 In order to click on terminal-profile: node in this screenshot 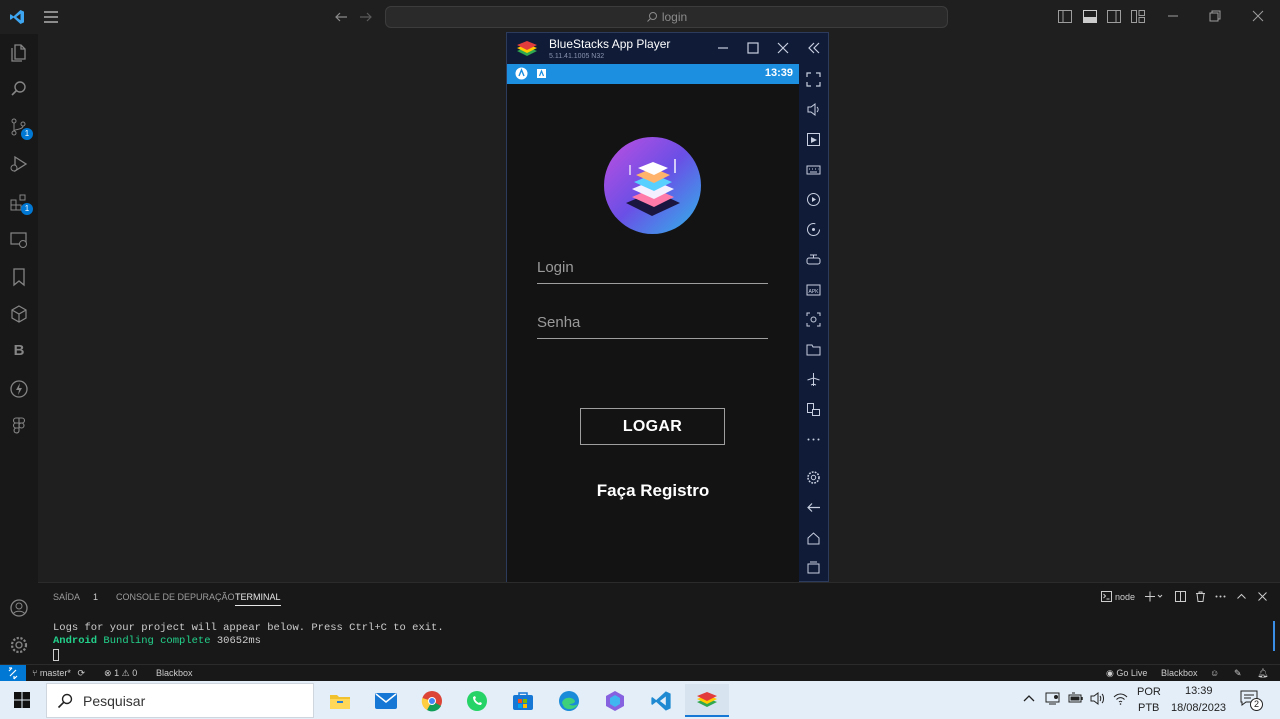, I will do `click(1118, 596)`.